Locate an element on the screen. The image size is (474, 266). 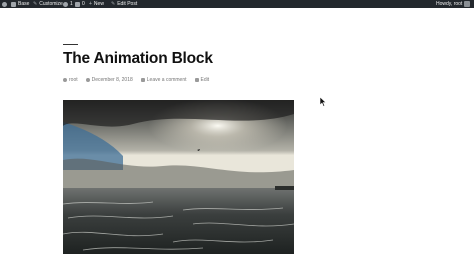
clock-icon is located at coordinates (87, 80).